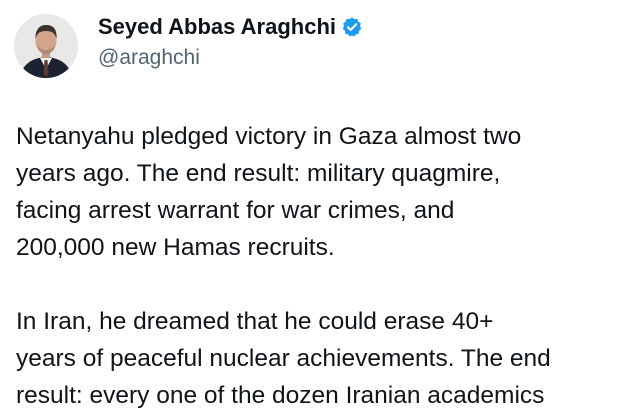 This screenshot has height=416, width=640. I want to click on name-row: Seyed Abbas Araghchi, so click(230, 27).